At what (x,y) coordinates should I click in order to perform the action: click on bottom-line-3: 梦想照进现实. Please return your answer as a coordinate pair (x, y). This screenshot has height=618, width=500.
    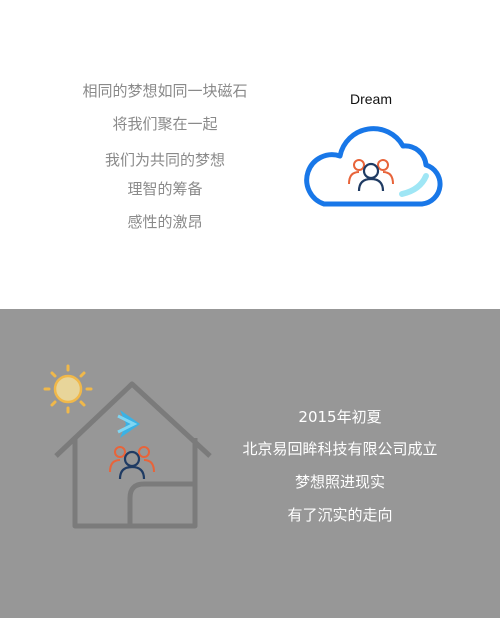
    Looking at the image, I should click on (339, 482).